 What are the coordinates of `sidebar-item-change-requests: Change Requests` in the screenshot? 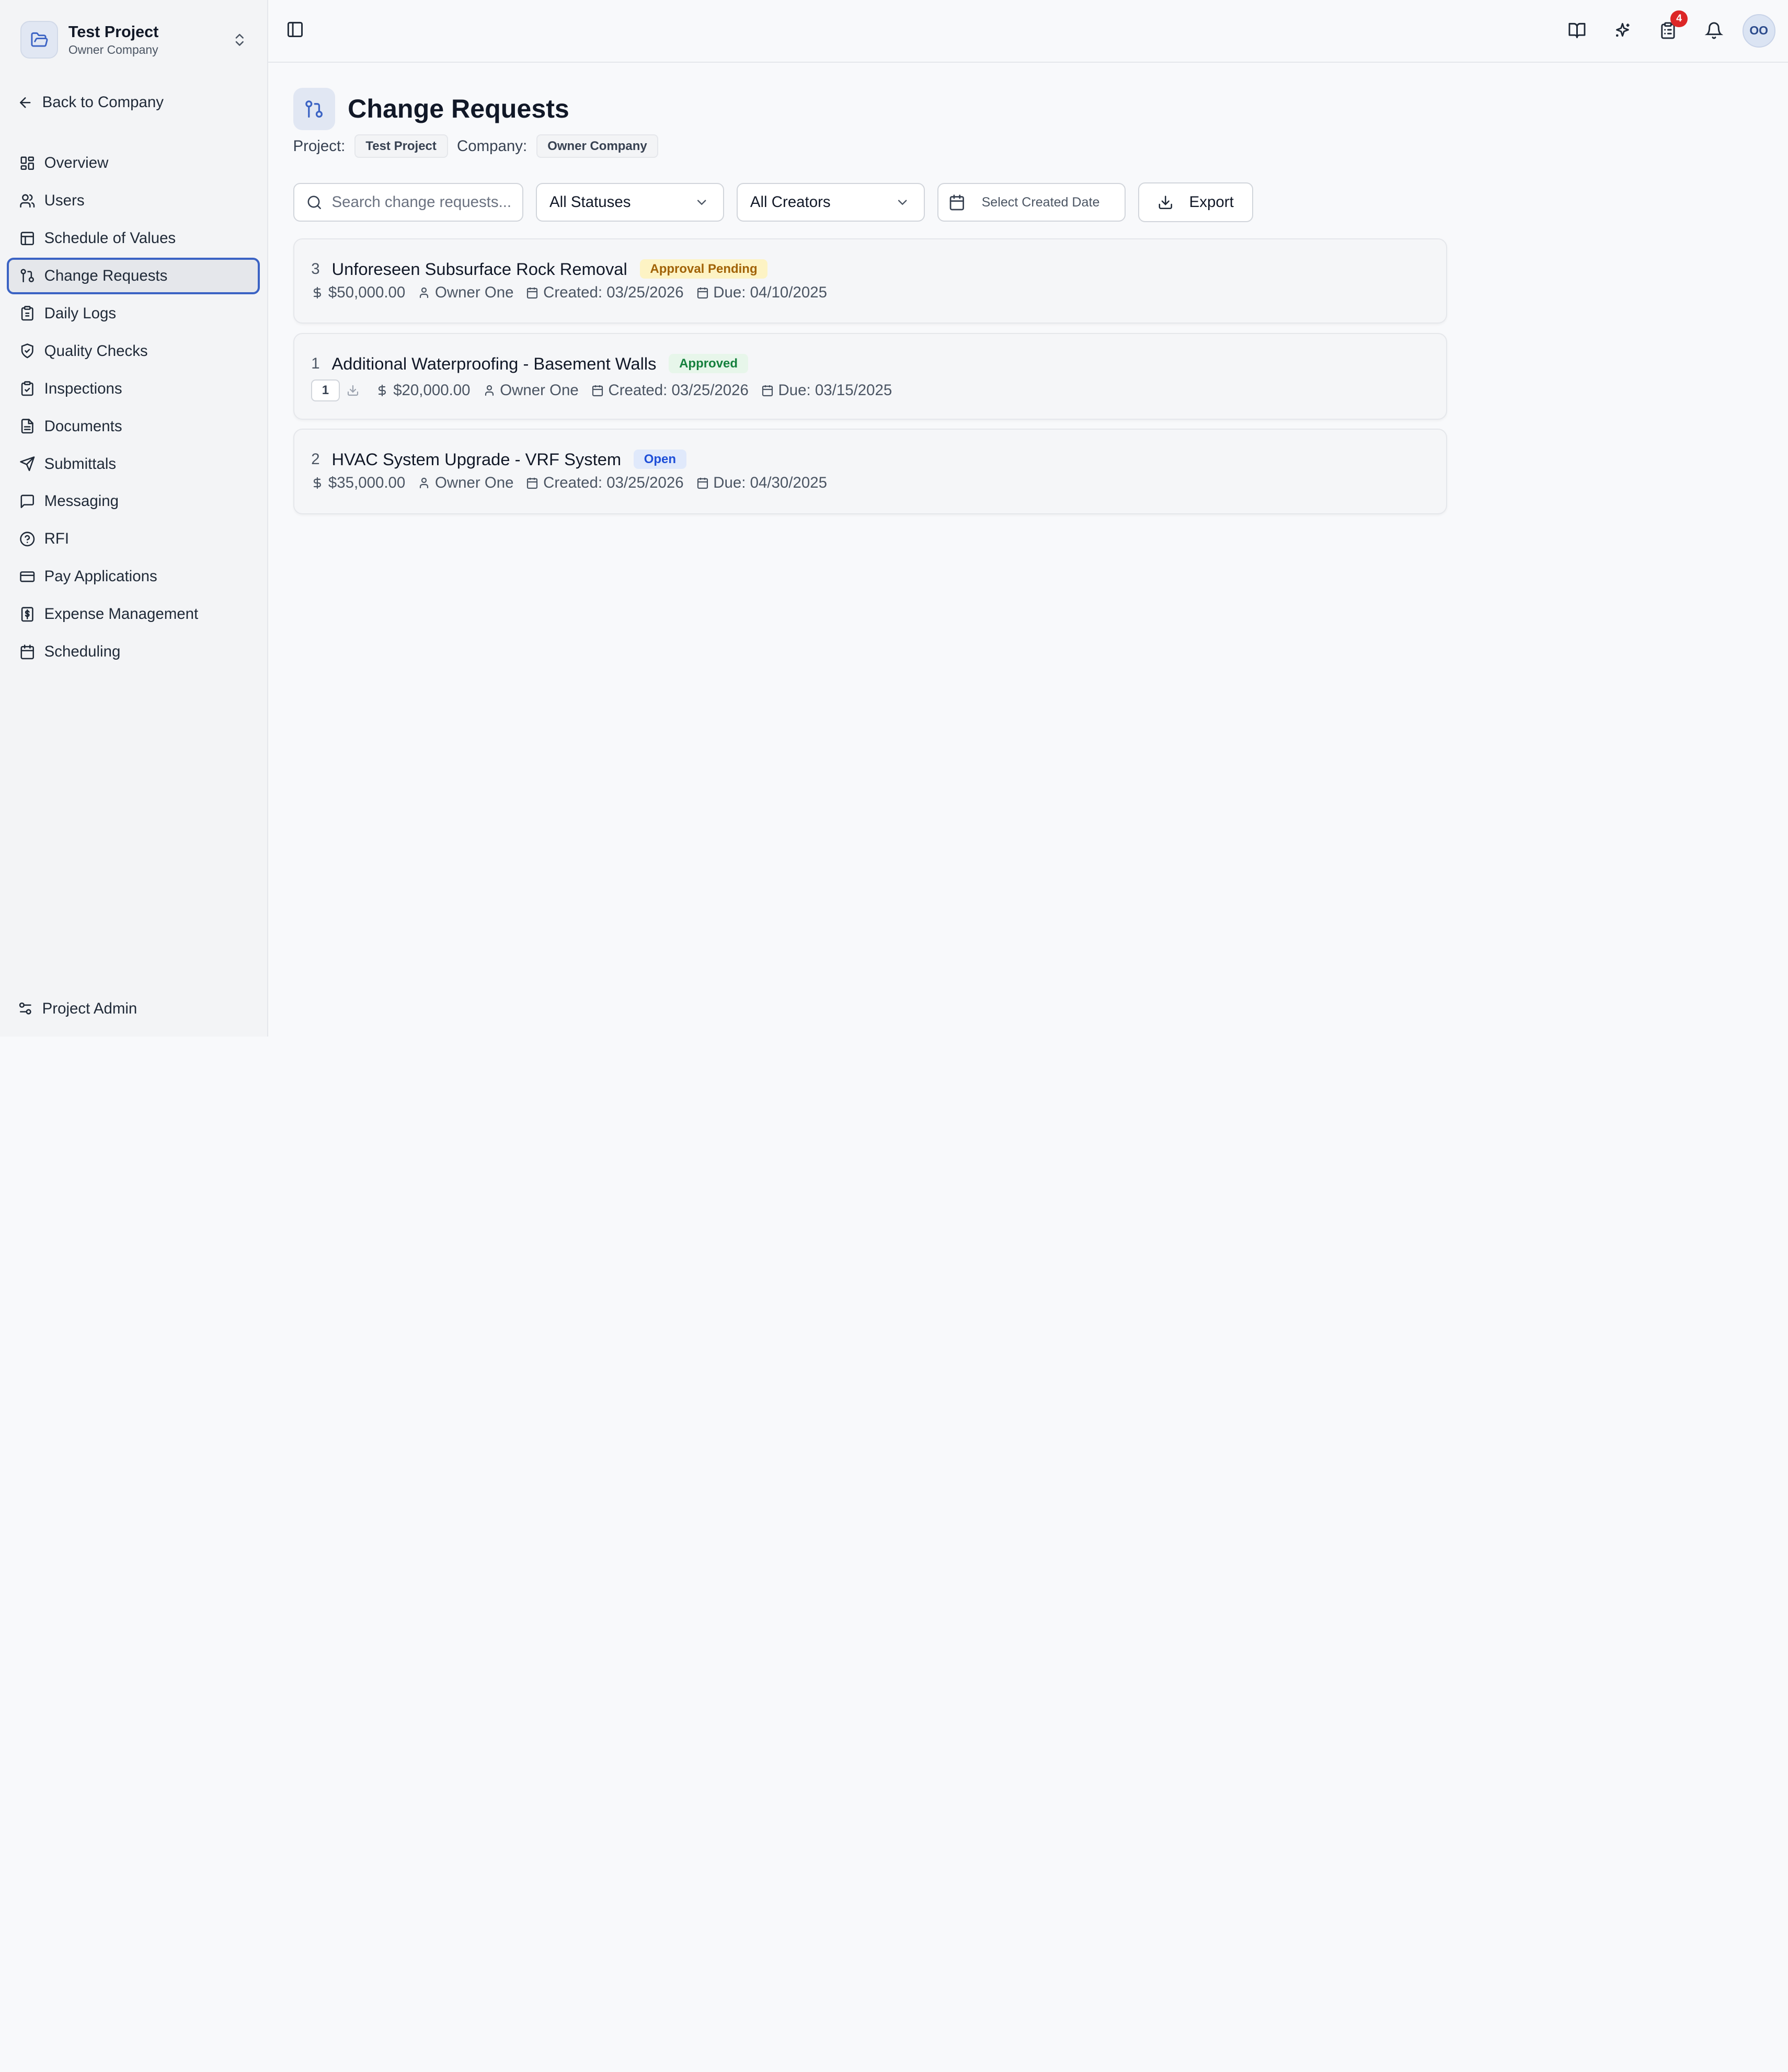 It's located at (133, 276).